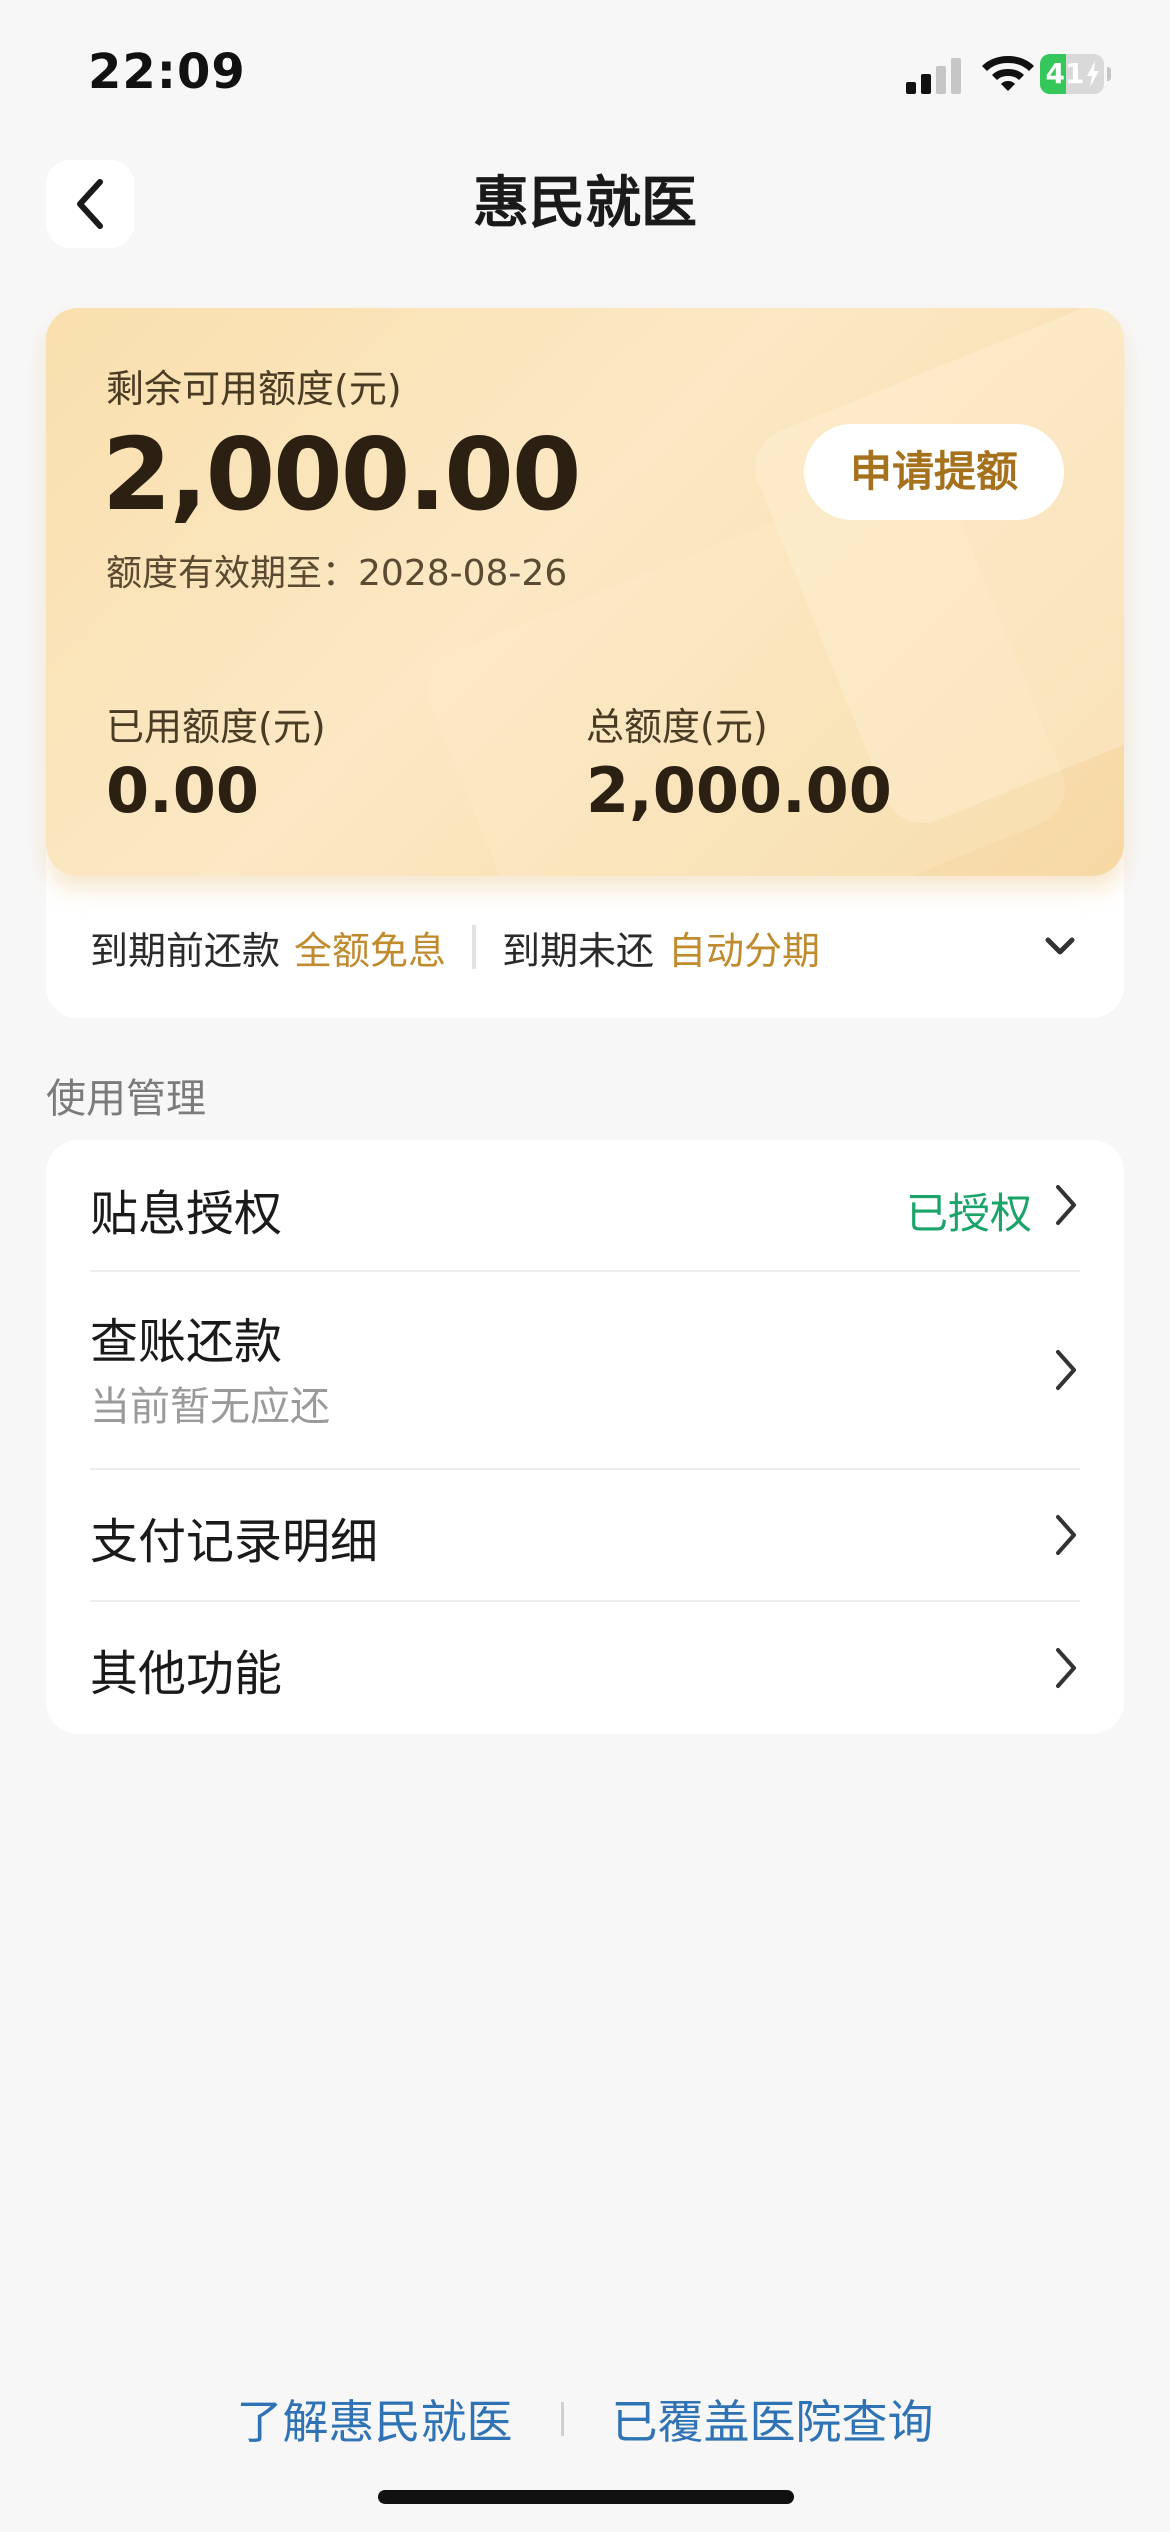  Describe the element at coordinates (254, 389) in the screenshot. I see `remaining-credit-label: 剩余可用额度(元)` at that location.